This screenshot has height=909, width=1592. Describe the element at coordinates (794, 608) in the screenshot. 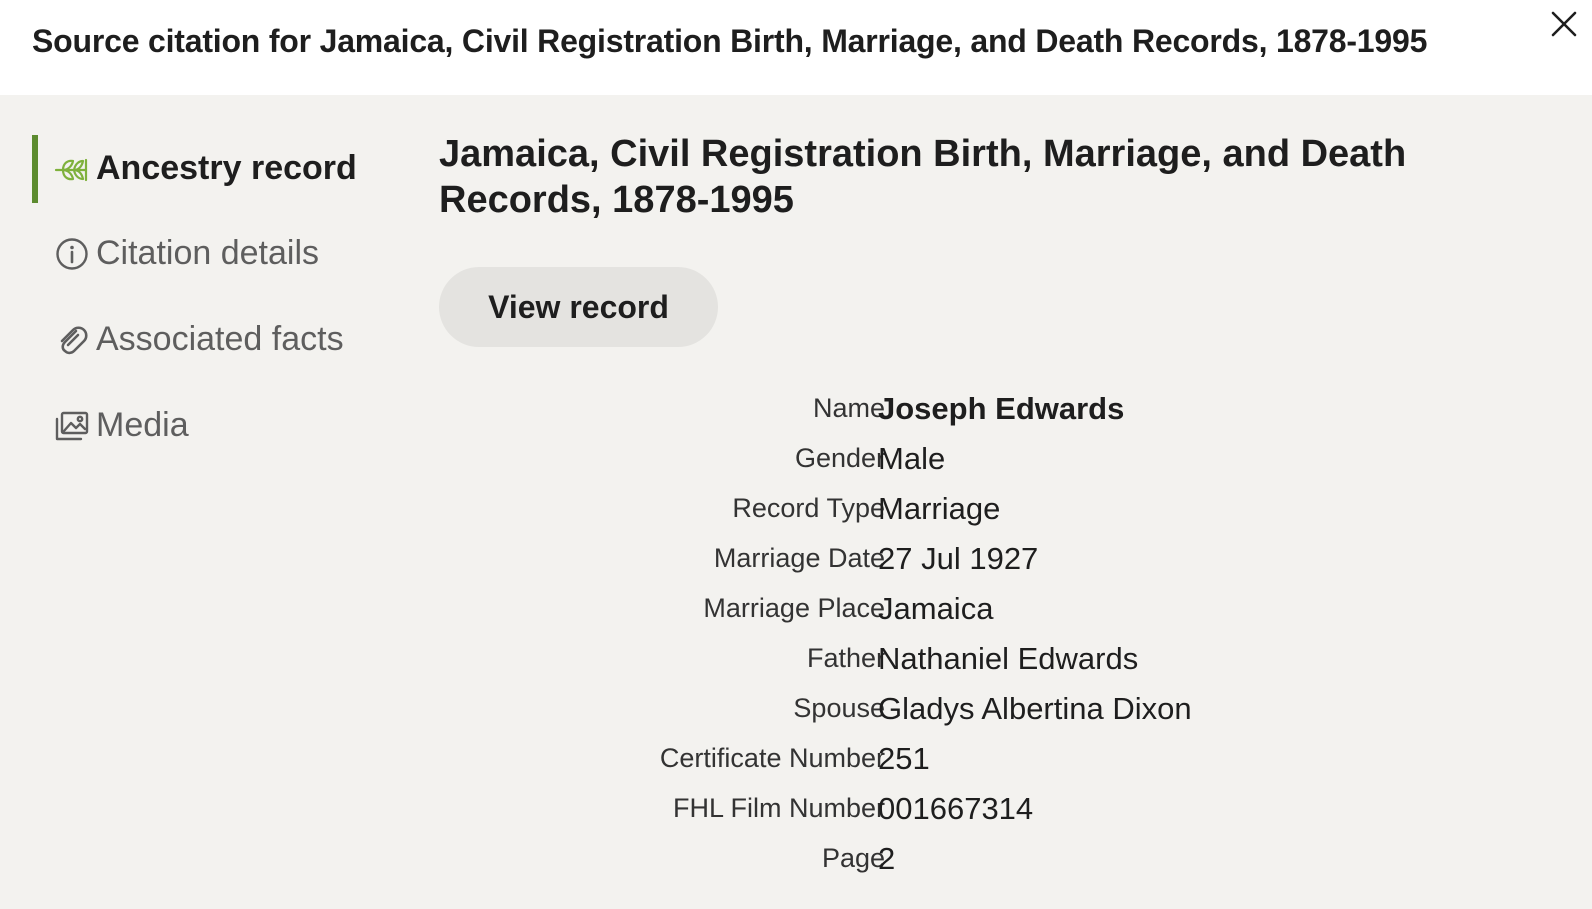

I see `field-label: Marriage Place` at that location.